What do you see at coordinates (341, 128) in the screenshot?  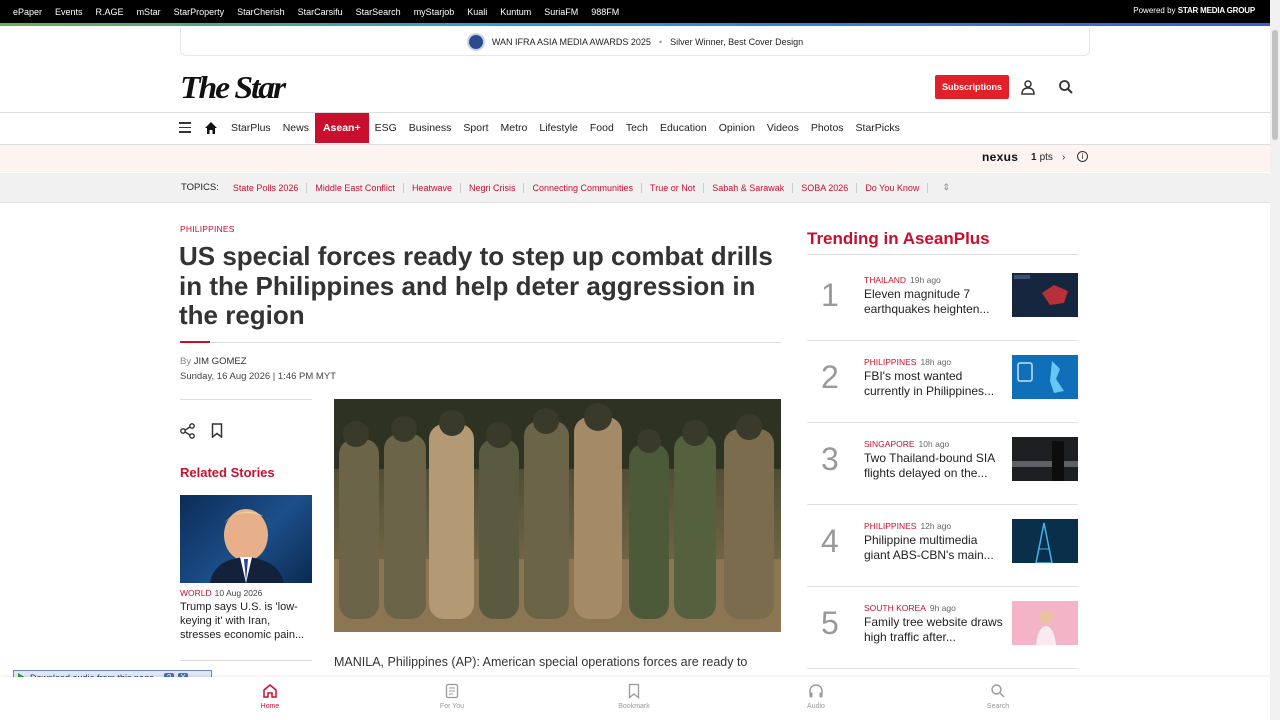 I see `nav-item-asean-plus: Asean+` at bounding box center [341, 128].